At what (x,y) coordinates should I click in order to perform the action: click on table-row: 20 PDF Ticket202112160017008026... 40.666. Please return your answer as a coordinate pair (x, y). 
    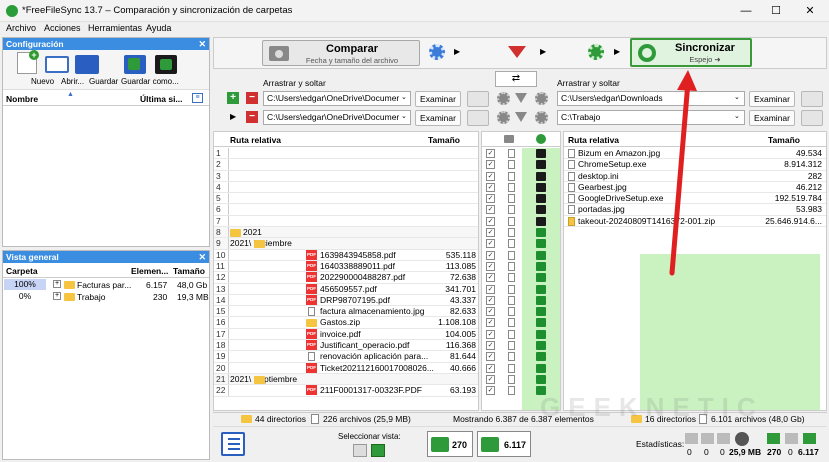
    Looking at the image, I should click on (346, 368).